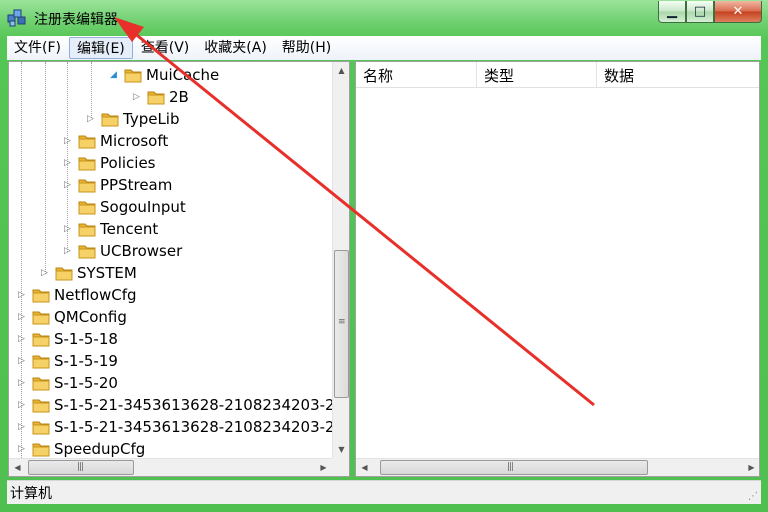 Image resolution: width=768 pixels, height=512 pixels. What do you see at coordinates (537, 75) in the screenshot?
I see `column-type: 类型` at bounding box center [537, 75].